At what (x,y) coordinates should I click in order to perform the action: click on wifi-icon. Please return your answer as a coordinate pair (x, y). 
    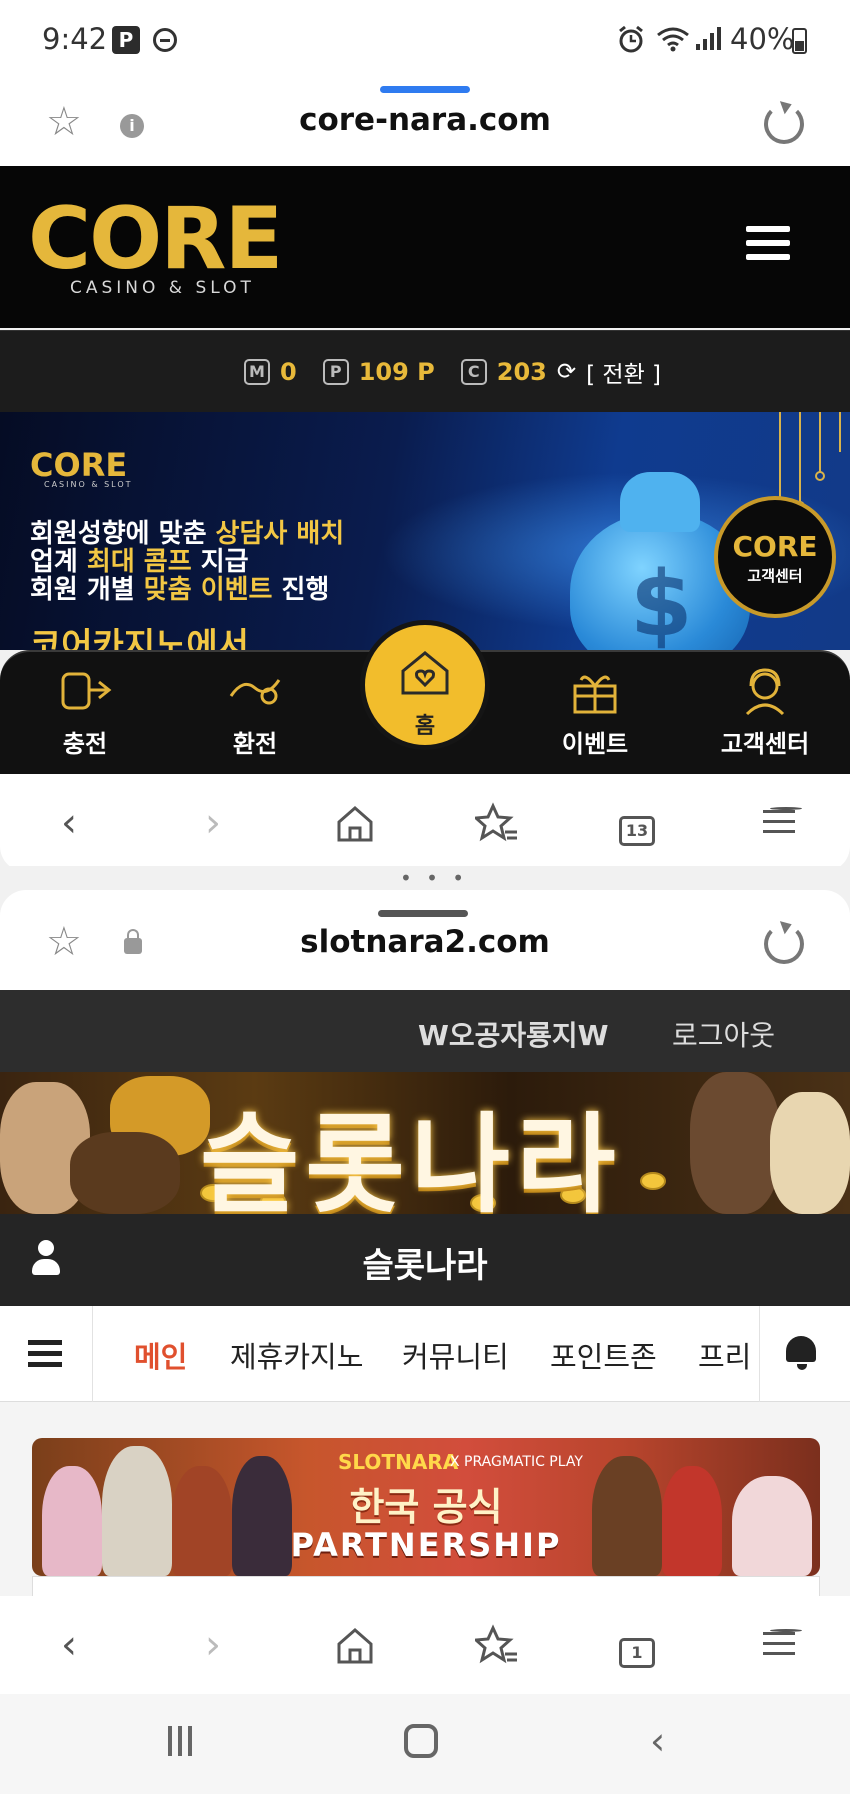
    Looking at the image, I should click on (673, 39).